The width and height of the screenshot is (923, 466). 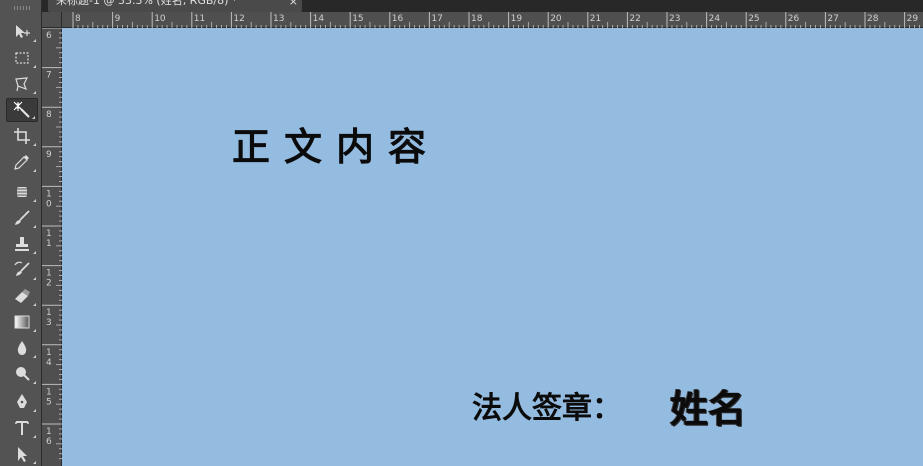 I want to click on blur-icon, so click(x=22, y=348).